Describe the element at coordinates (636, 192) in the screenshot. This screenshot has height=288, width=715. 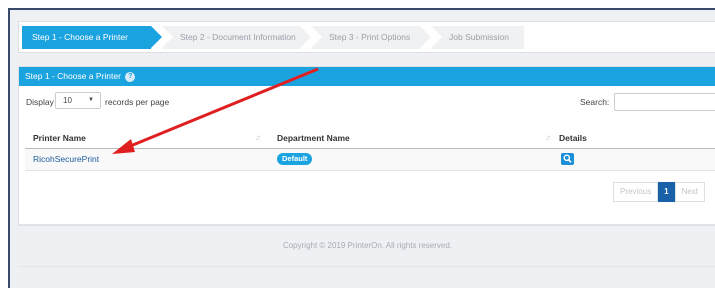
I see `previous-page-button: Previous` at that location.